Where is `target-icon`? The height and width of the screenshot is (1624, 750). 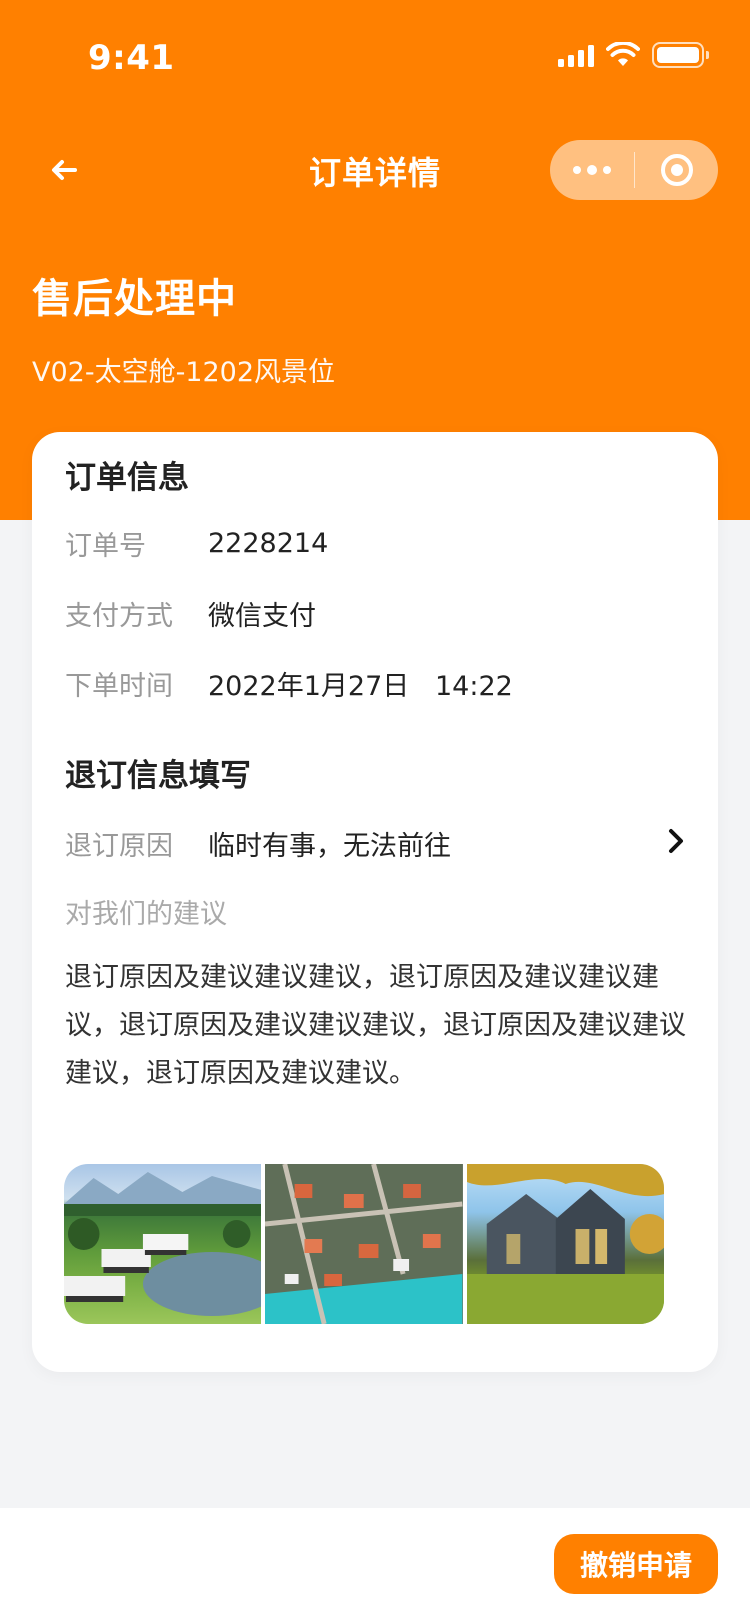 target-icon is located at coordinates (676, 170).